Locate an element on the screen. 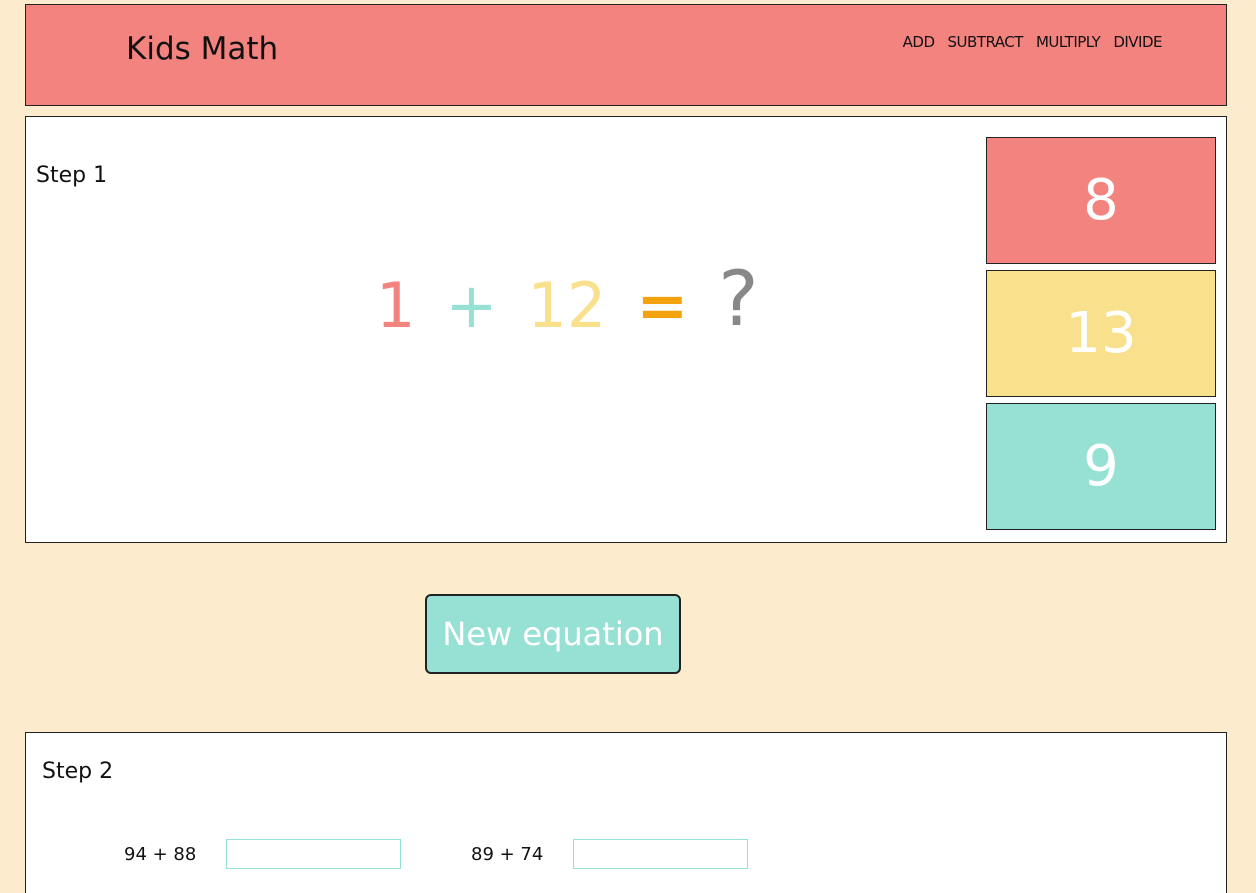 The width and height of the screenshot is (1256, 893). equation: 1 + 12 = ? is located at coordinates (567, 301).